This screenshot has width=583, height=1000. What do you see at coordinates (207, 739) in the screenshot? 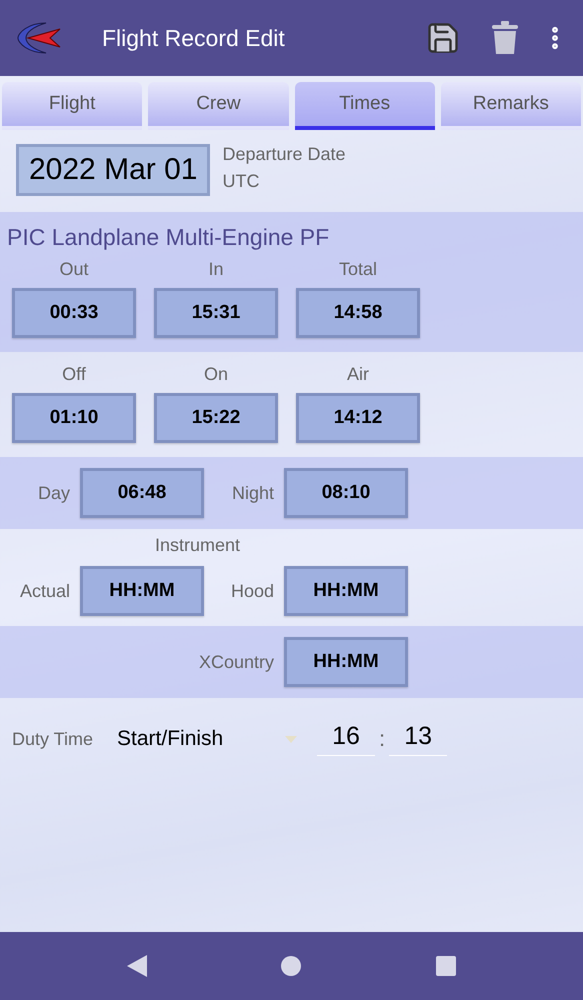
I see `duty-mode-dropdown: Start/Finish` at bounding box center [207, 739].